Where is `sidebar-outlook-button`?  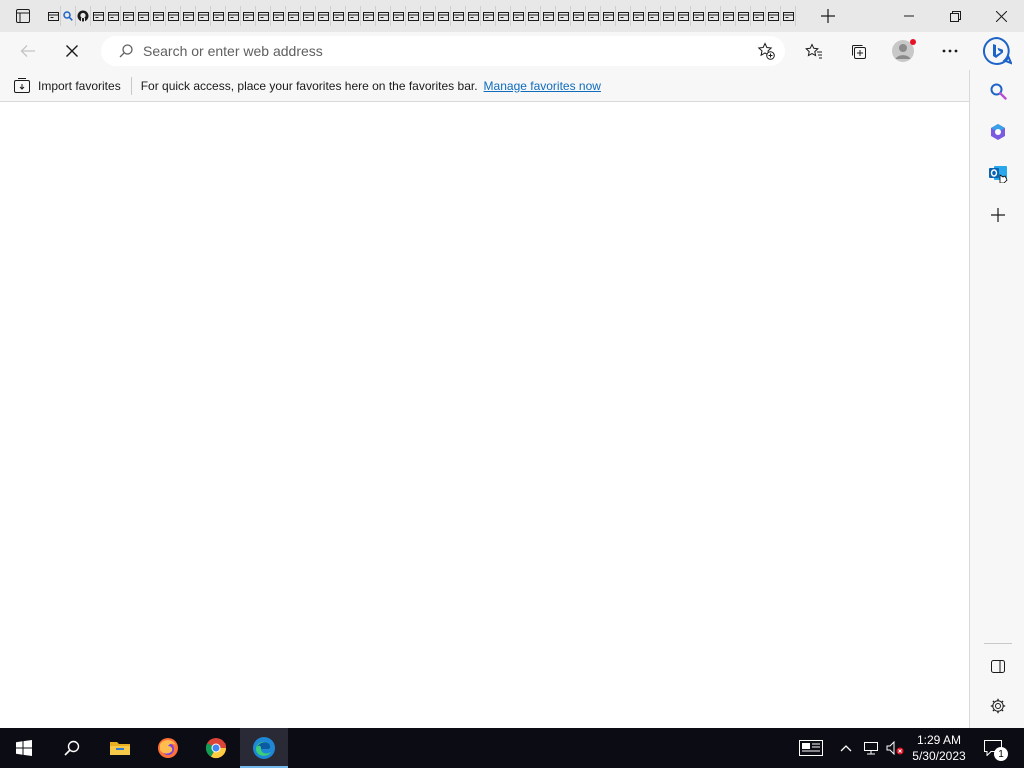 sidebar-outlook-button is located at coordinates (998, 173).